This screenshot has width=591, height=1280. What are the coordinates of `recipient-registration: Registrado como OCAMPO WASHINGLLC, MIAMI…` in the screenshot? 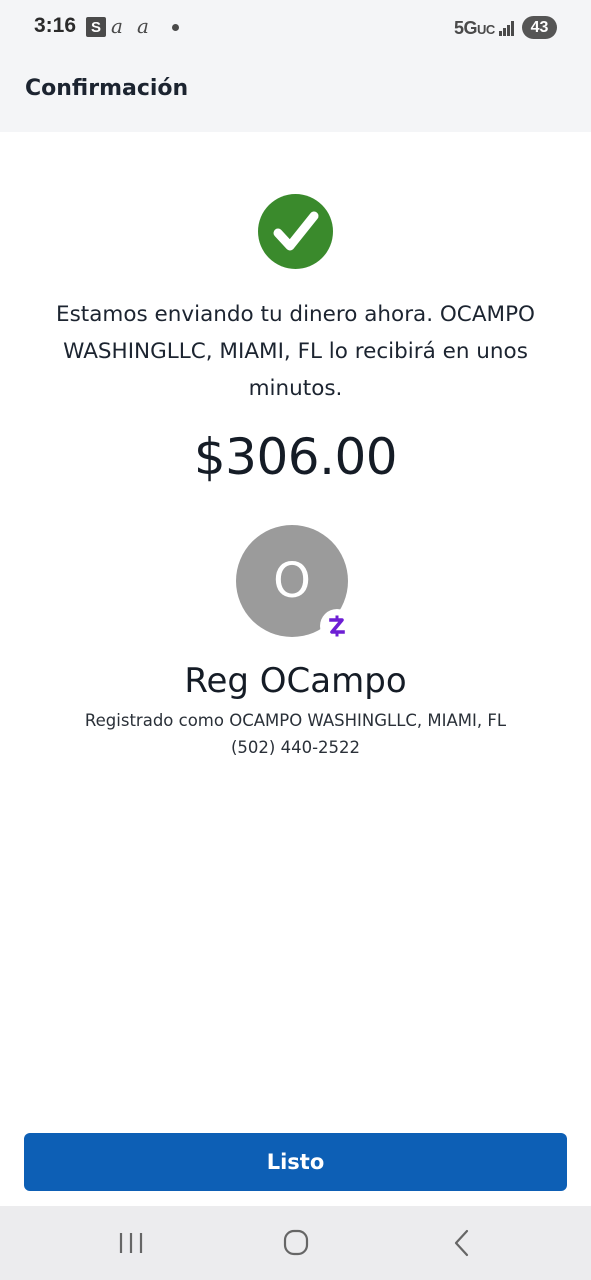 It's located at (295, 720).